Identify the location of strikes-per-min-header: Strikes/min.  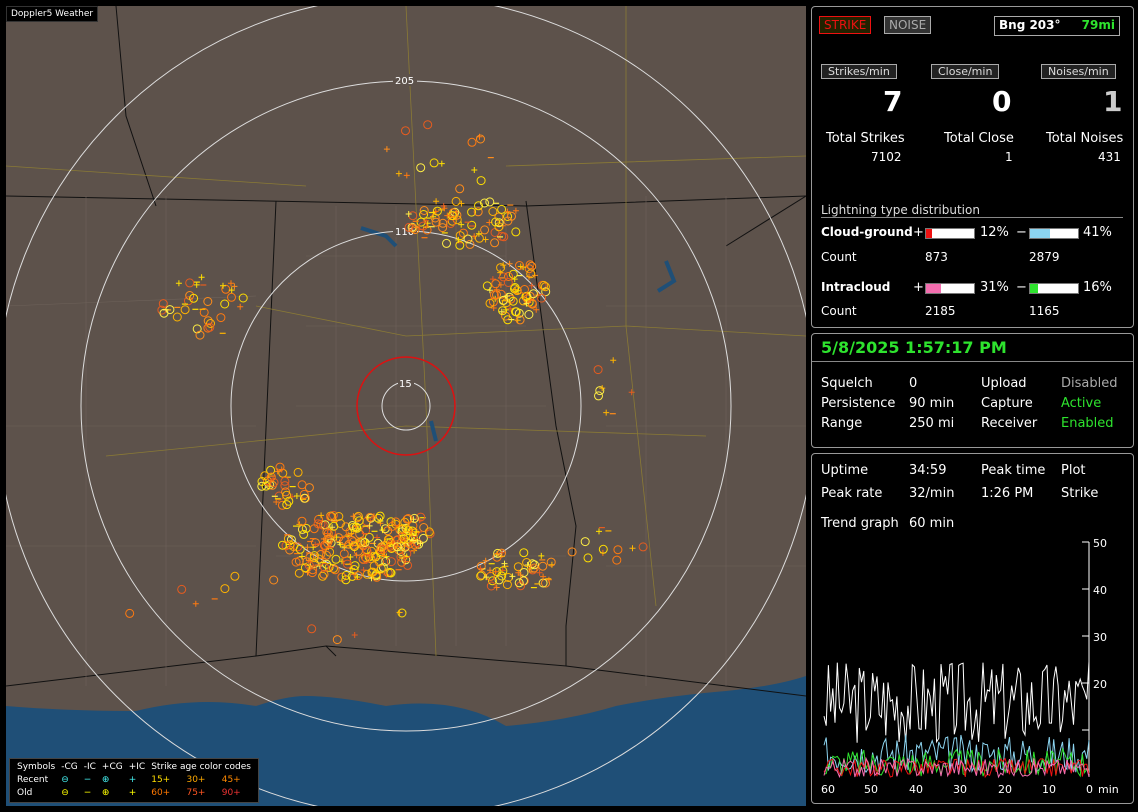
(859, 71).